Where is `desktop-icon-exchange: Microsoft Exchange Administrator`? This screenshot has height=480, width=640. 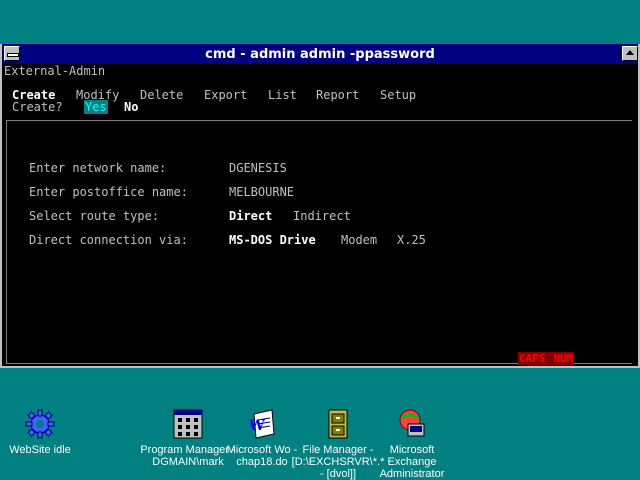
desktop-icon-exchange: Microsoft Exchange Administrator is located at coordinates (412, 444).